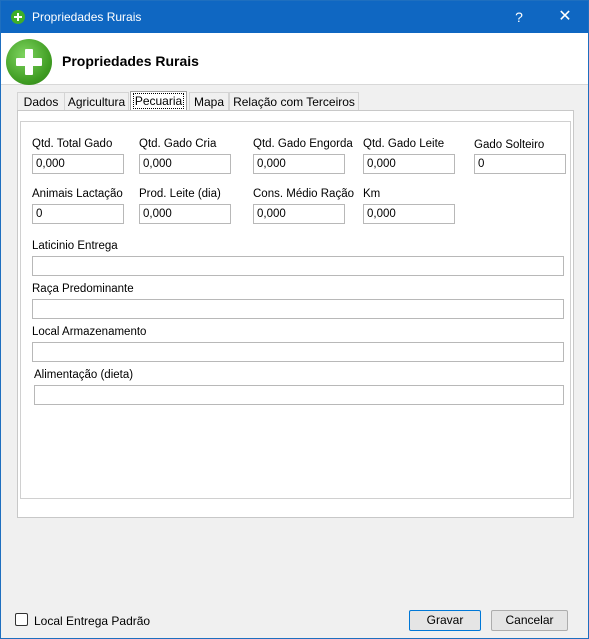 The image size is (589, 639). I want to click on local-armazenamento-input, so click(298, 352).